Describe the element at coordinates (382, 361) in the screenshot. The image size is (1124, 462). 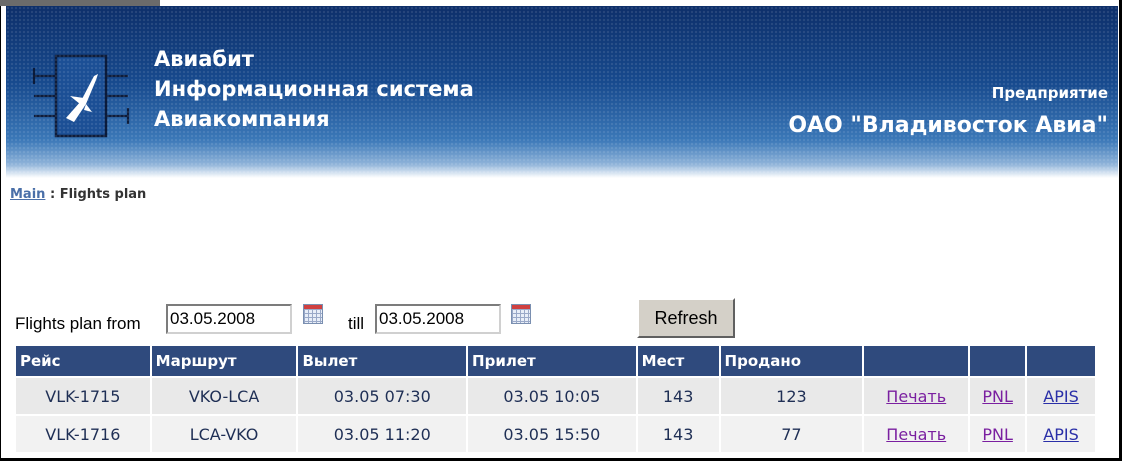
I see `column-header: Вылет` at that location.